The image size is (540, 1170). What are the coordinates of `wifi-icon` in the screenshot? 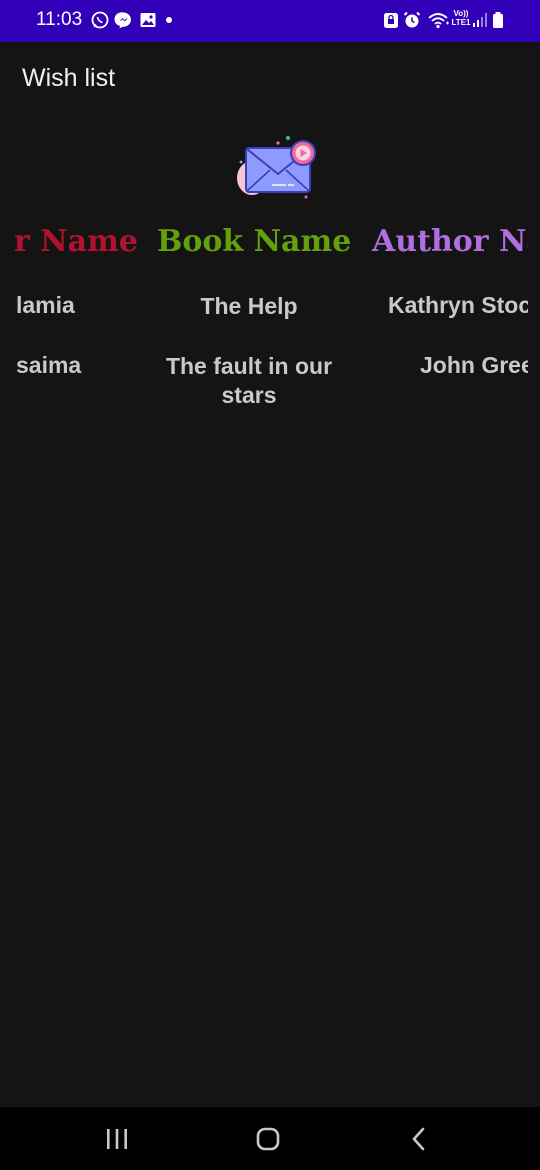 It's located at (438, 21).